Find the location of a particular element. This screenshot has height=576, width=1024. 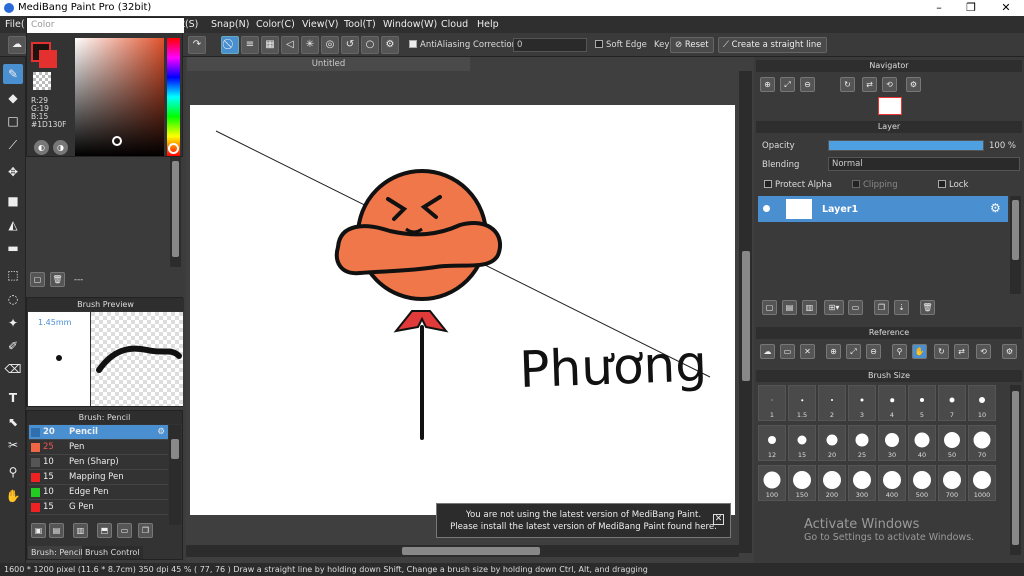

brush-size-option: 50 is located at coordinates (952, 443).